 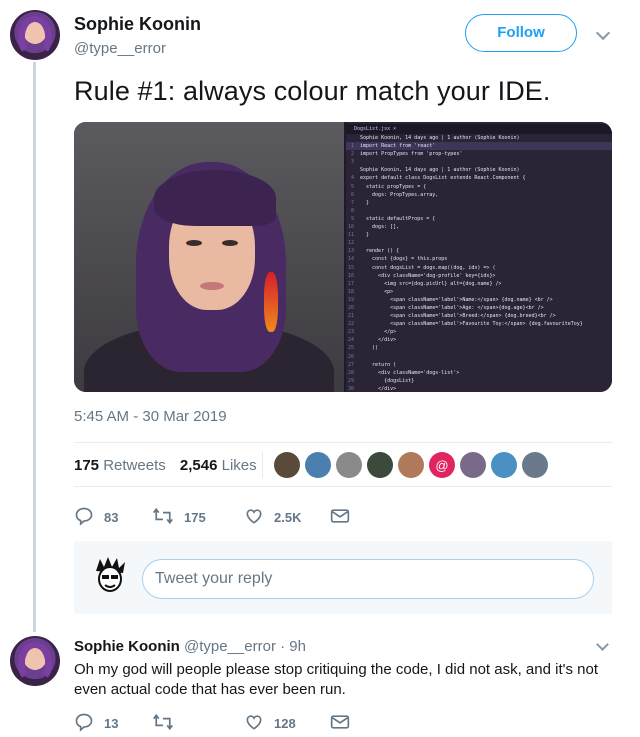 What do you see at coordinates (378, 332) in the screenshot?
I see `code-text: </p>` at bounding box center [378, 332].